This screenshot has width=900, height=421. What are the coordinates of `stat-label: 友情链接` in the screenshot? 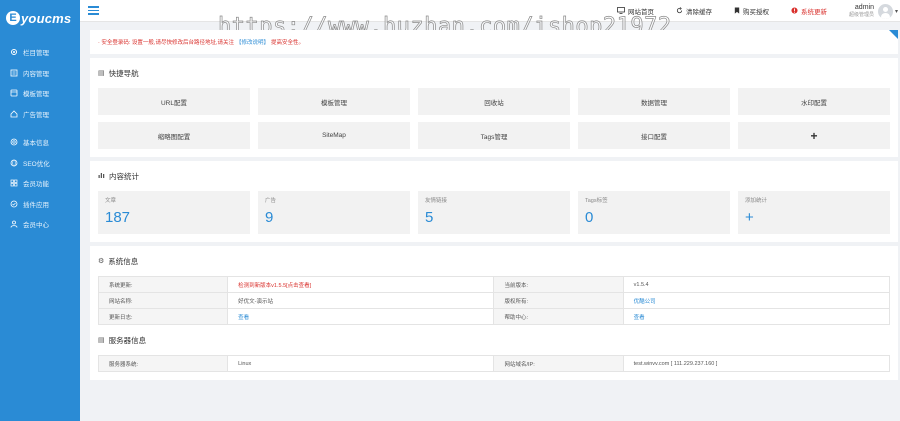 It's located at (436, 201).